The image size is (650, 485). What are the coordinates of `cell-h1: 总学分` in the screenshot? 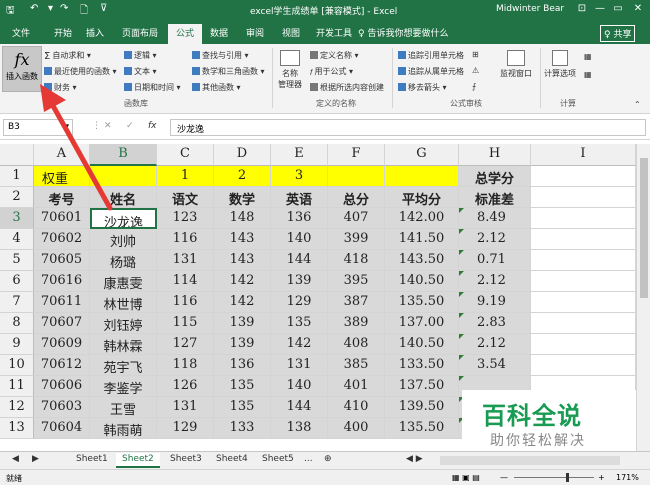 It's located at (495, 176).